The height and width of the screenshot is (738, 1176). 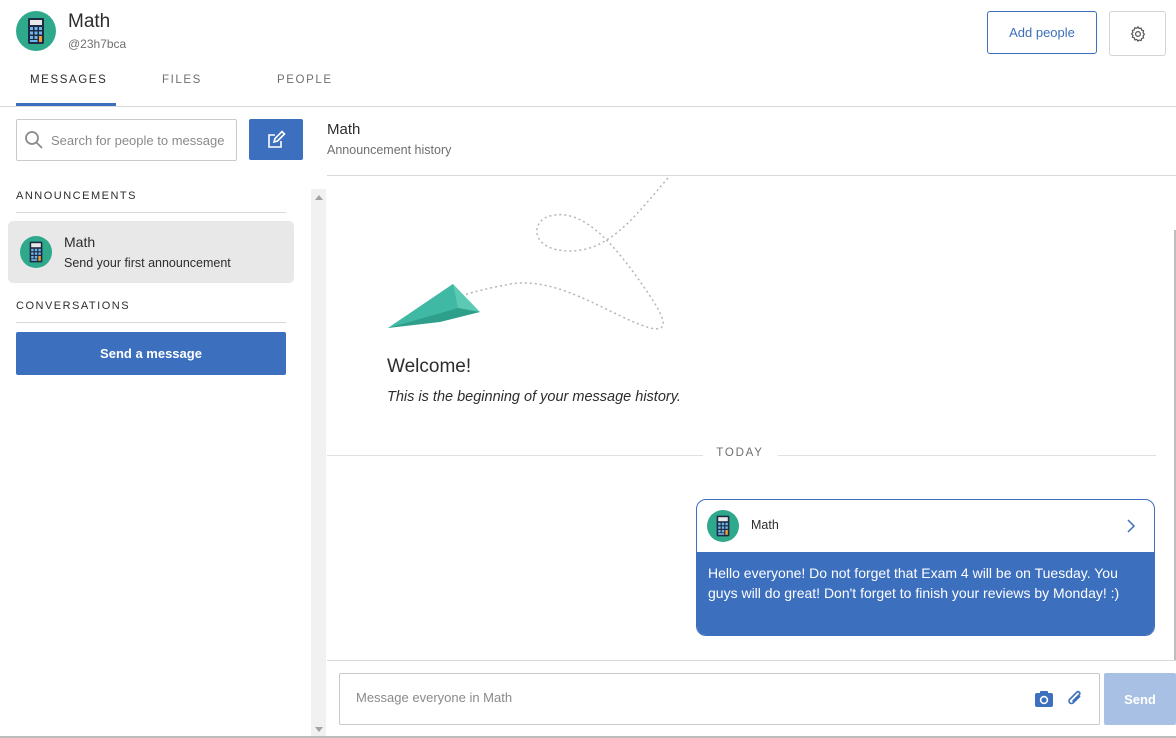 I want to click on search-input, so click(x=141, y=140).